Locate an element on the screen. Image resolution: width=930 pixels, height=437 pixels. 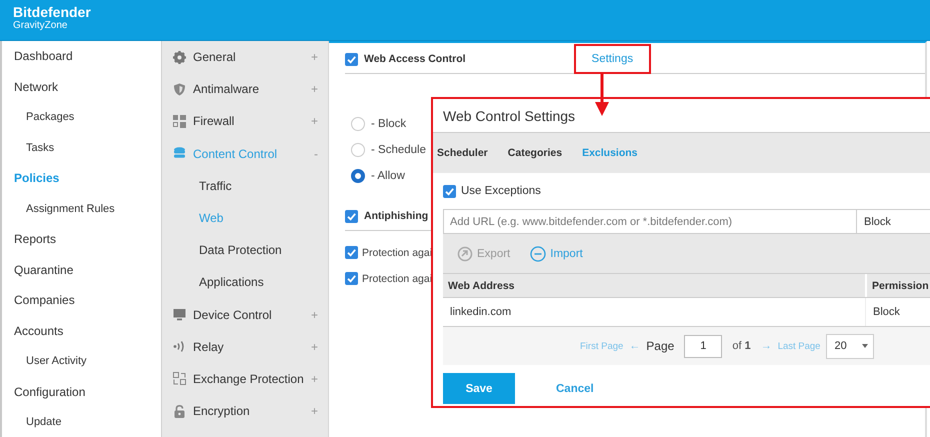
database-icon is located at coordinates (179, 153).